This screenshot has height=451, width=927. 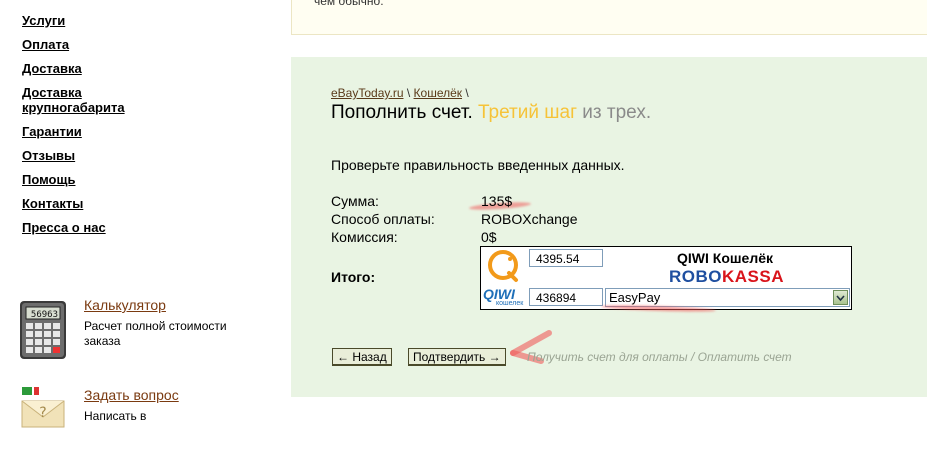 What do you see at coordinates (82, 68) in the screenshot?
I see `nav-item-delivery: Доставка` at bounding box center [82, 68].